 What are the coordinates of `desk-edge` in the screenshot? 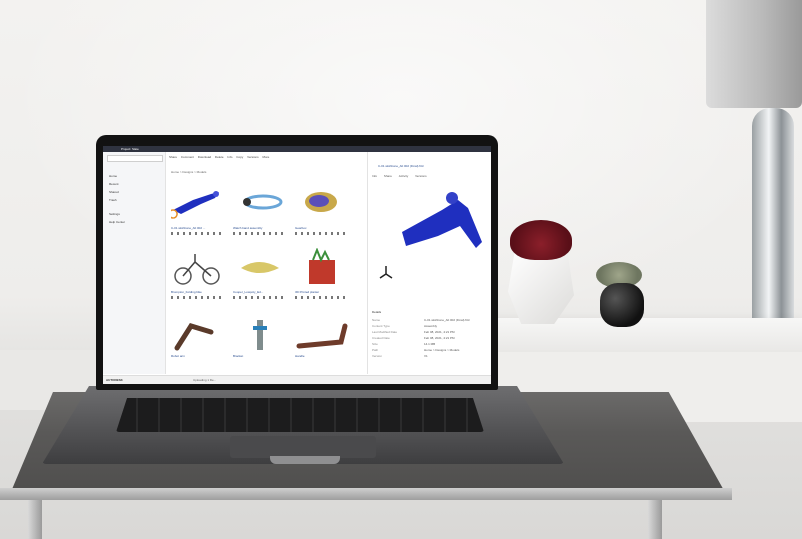 It's located at (366, 494).